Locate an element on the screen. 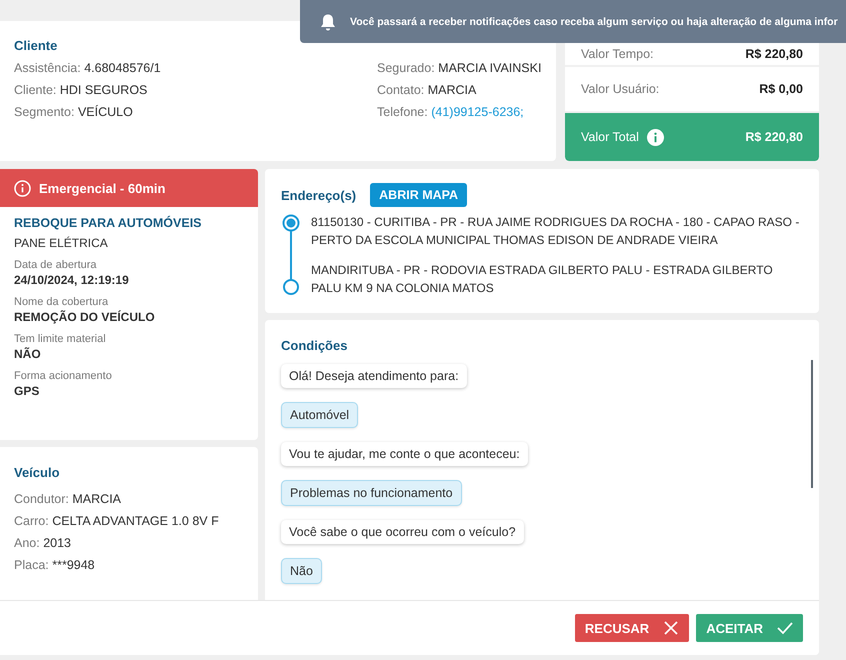 This screenshot has height=660, width=846. origin-marker-icon is located at coordinates (291, 223).